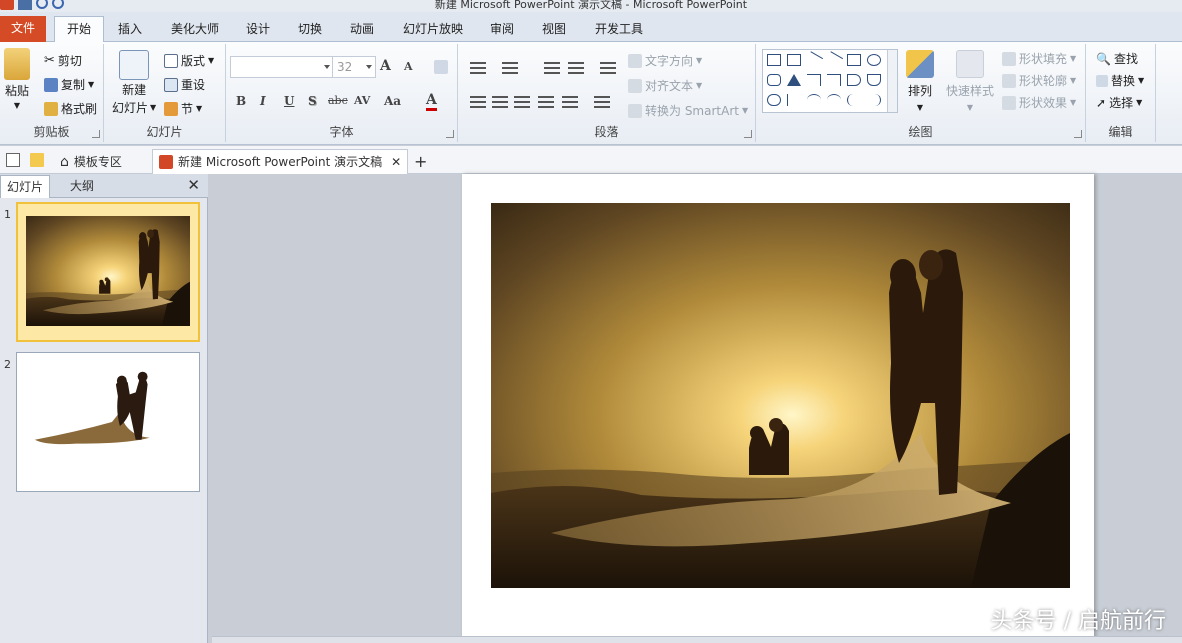 The height and width of the screenshot is (643, 1182). I want to click on clear-format-icon, so click(441, 67).